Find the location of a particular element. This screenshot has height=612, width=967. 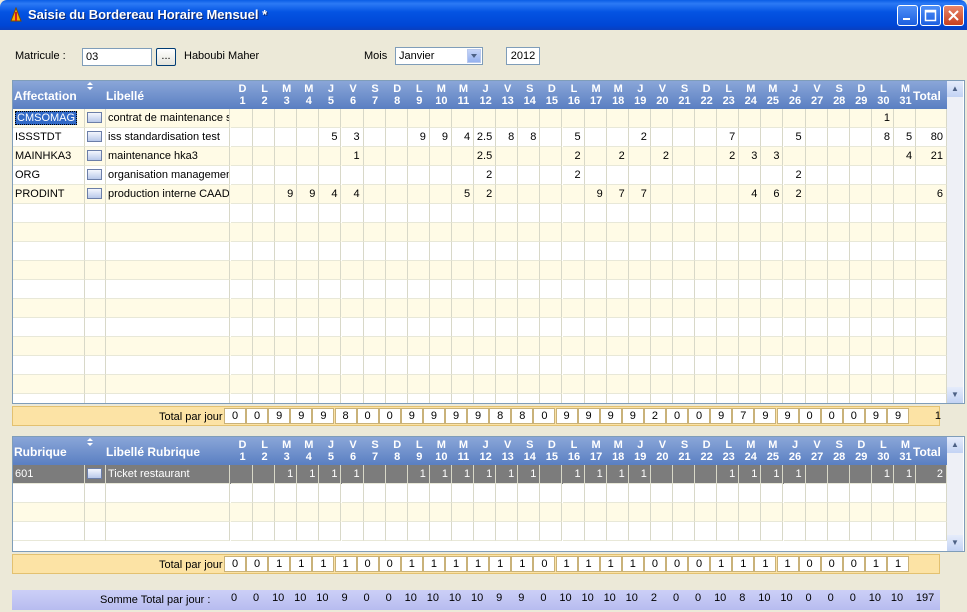

row-code is located at coordinates (49, 213).